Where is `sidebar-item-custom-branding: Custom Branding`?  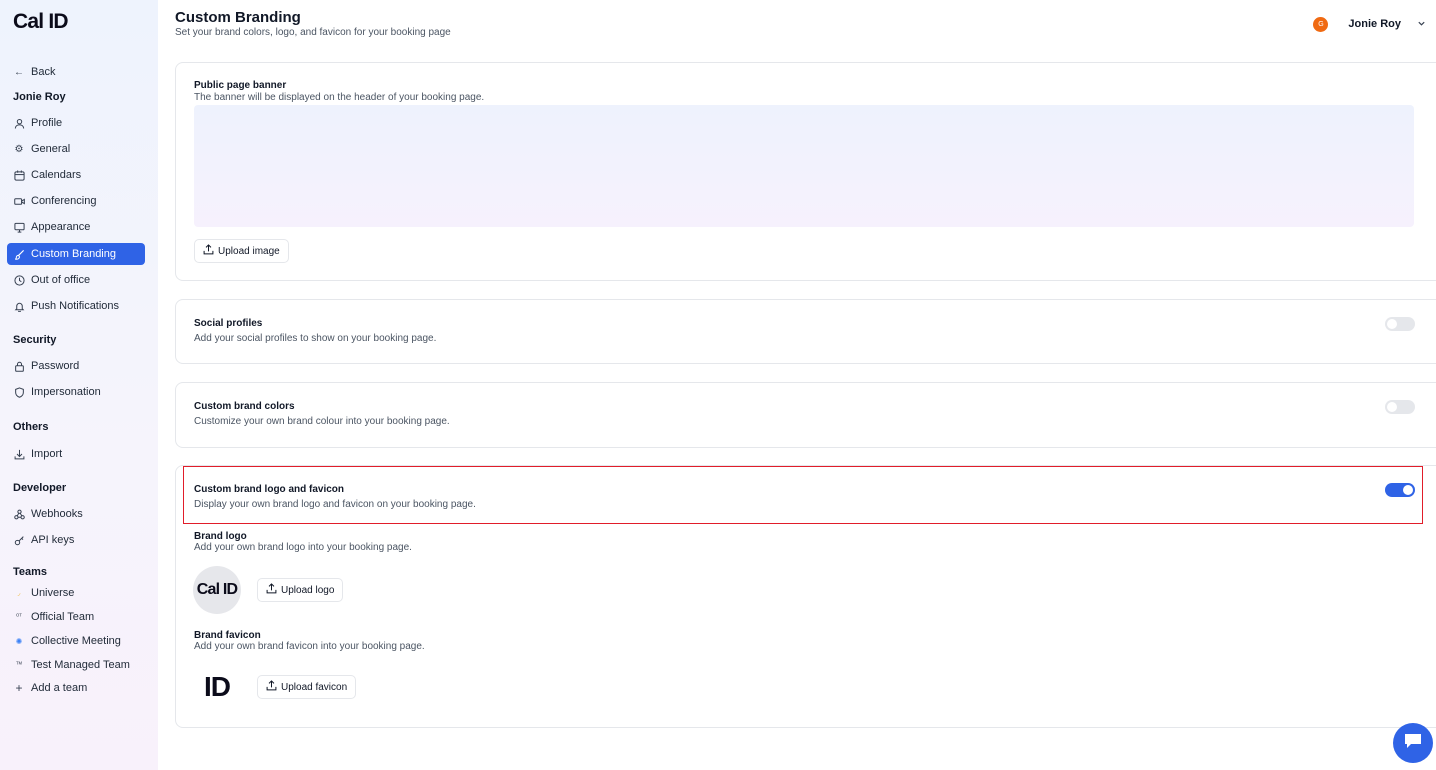
sidebar-item-custom-branding: Custom Branding is located at coordinates (76, 254).